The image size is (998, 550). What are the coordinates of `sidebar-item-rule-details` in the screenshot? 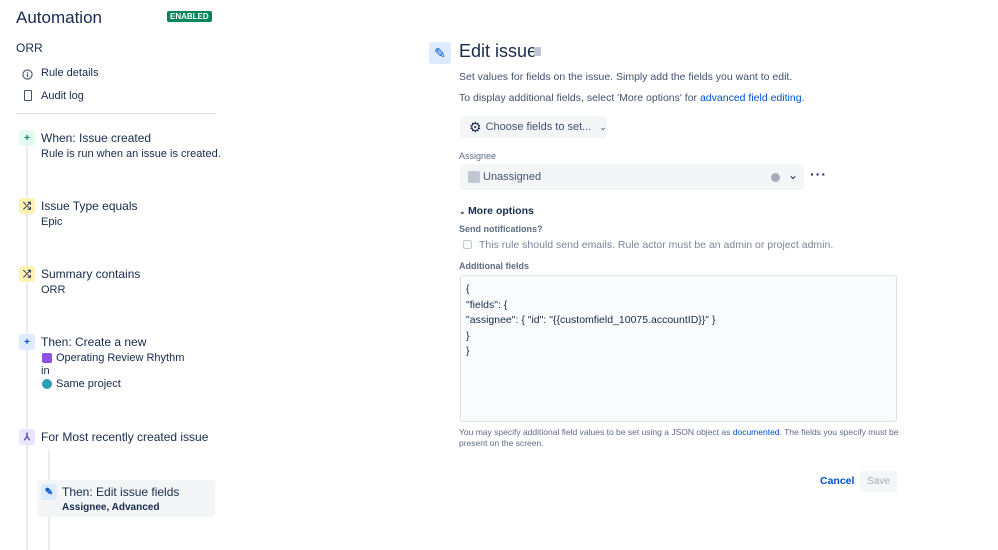 It's located at (28, 73).